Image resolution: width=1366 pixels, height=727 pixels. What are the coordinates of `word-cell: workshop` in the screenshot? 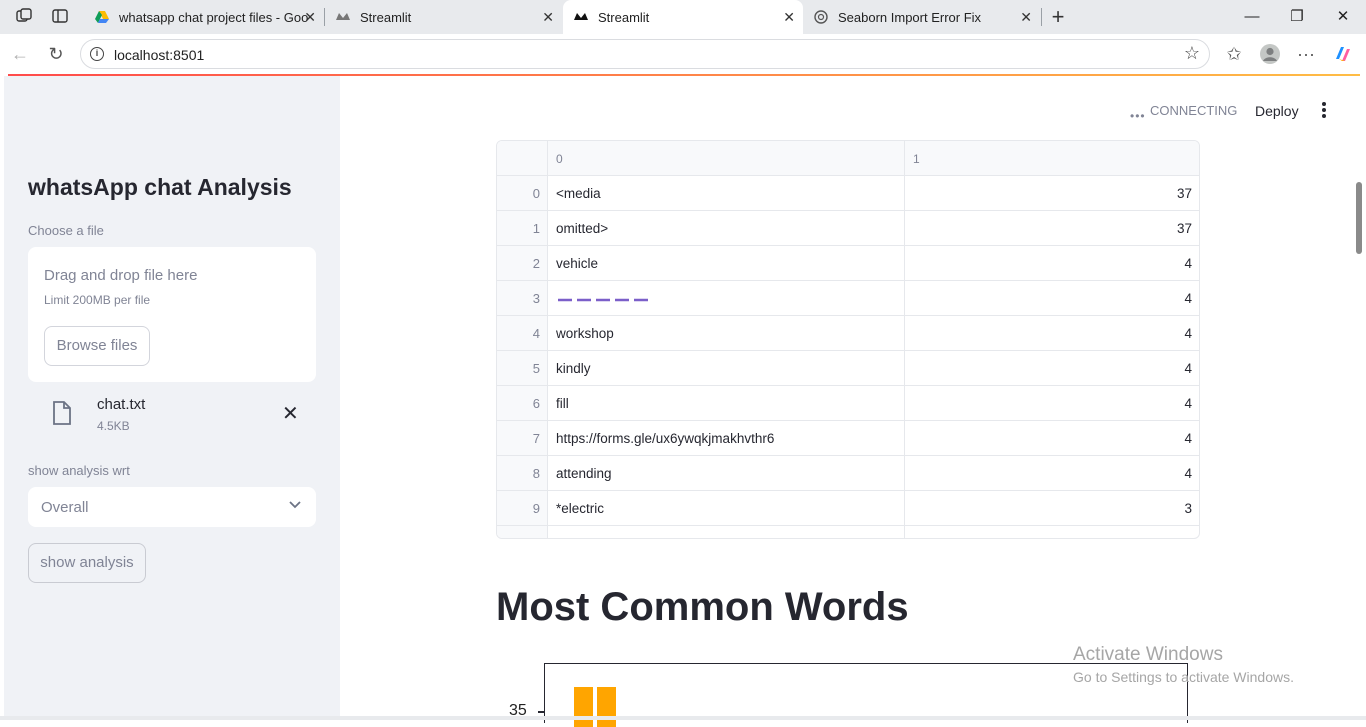 It's located at (585, 333).